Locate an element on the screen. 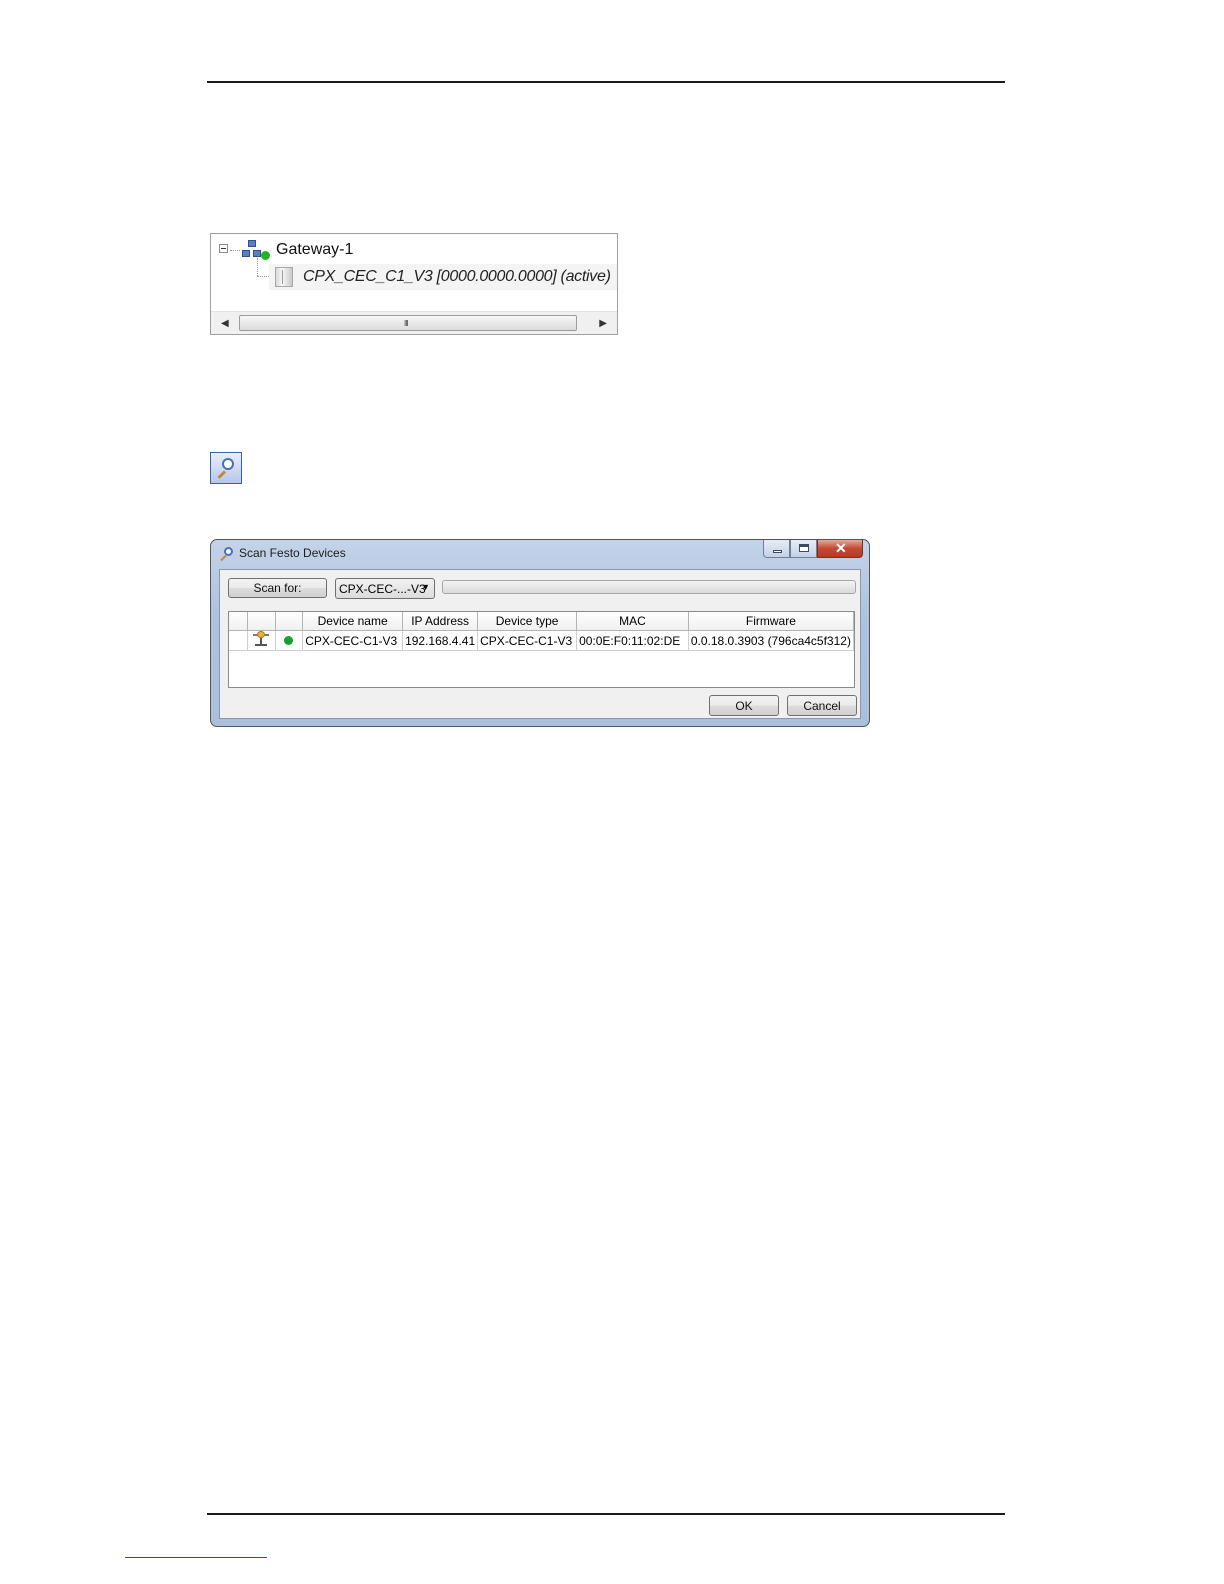 Image resolution: width=1224 pixels, height=1584 pixels. column-header-device-type: Device type is located at coordinates (527, 621).